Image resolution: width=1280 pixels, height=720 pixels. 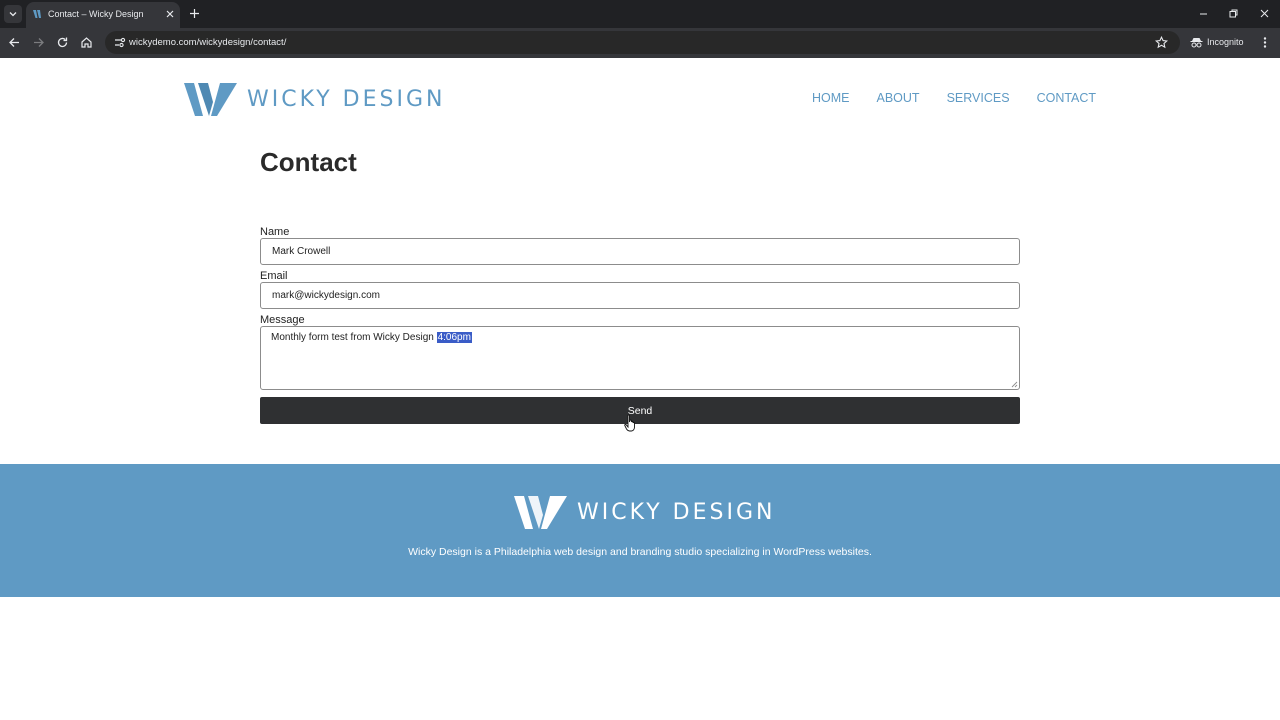 I want to click on reload-icon, so click(x=62, y=42).